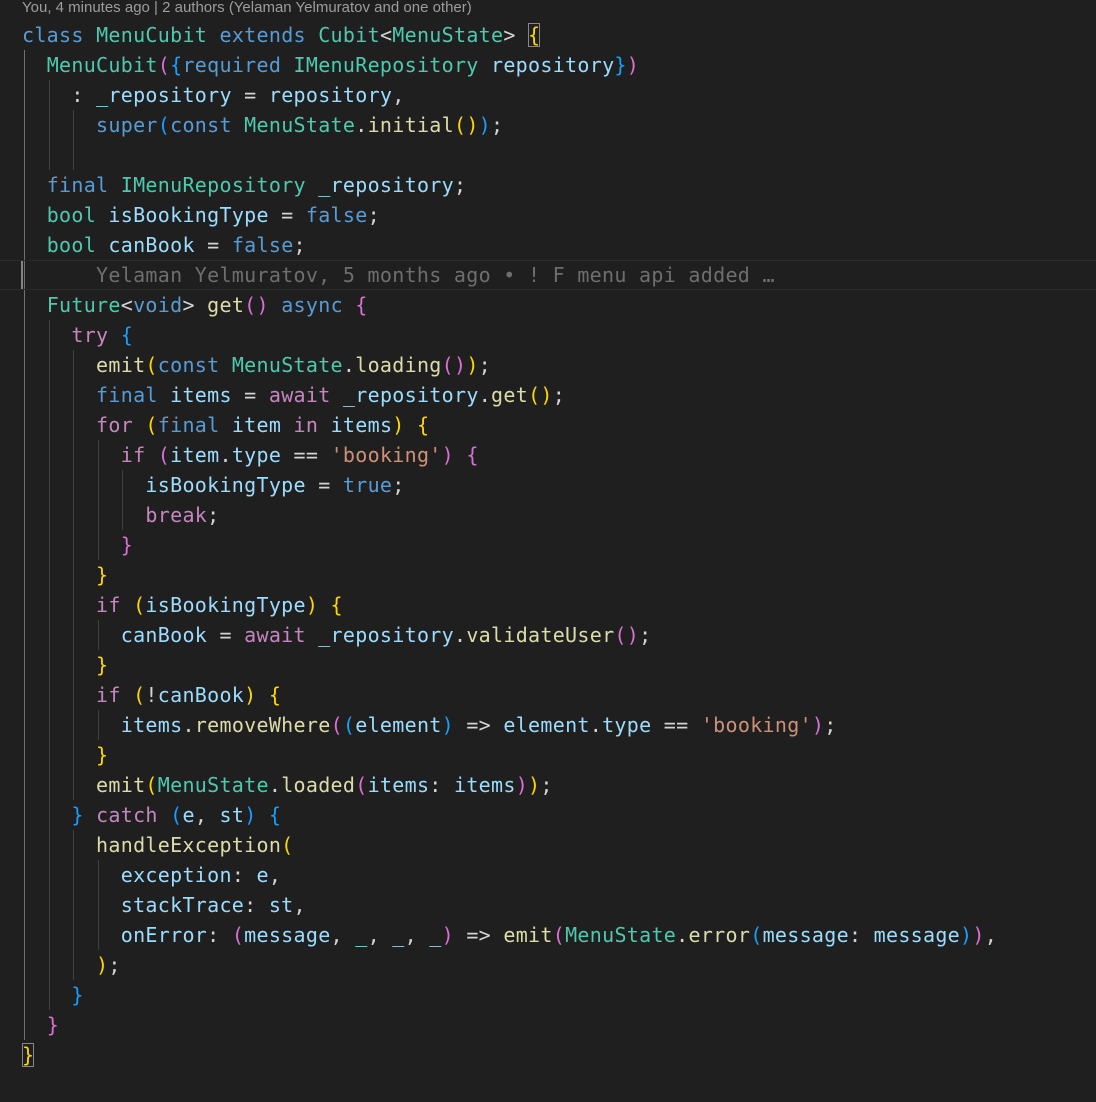  I want to click on code-line: try {, so click(548, 335).